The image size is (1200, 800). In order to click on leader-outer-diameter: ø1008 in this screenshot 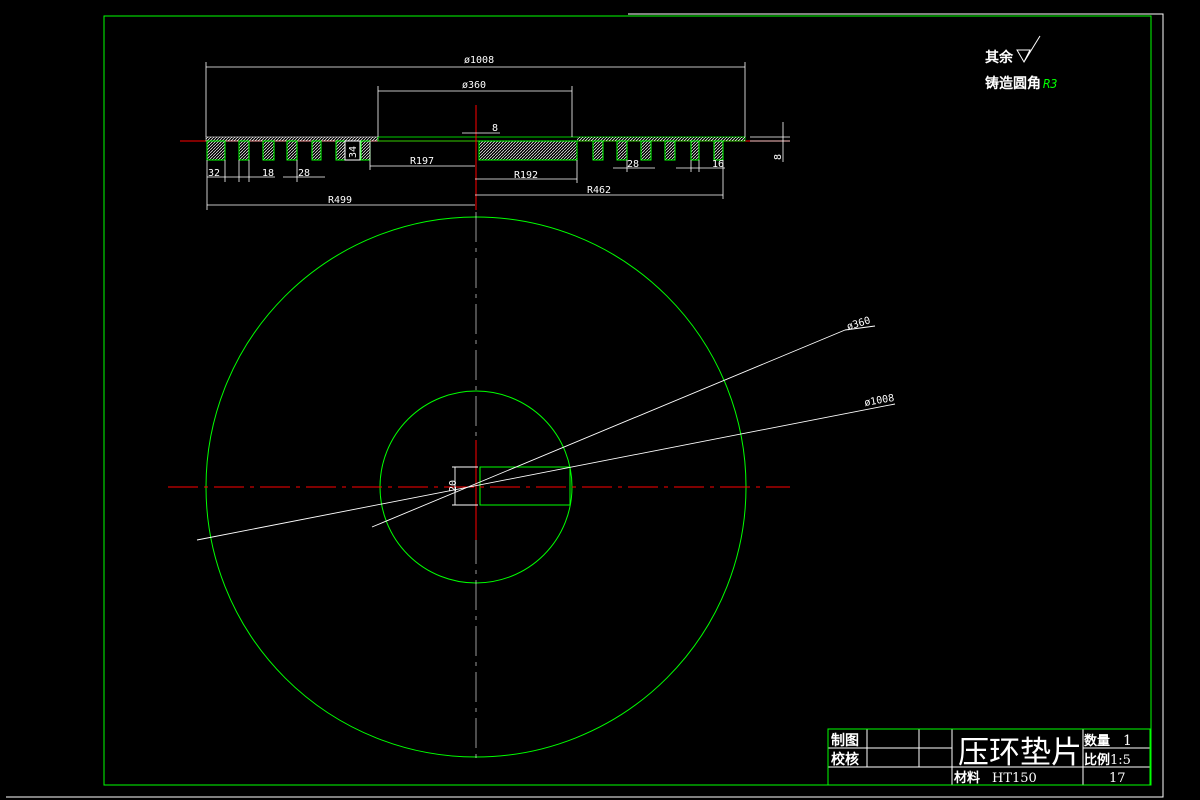, I will do `click(880, 401)`.